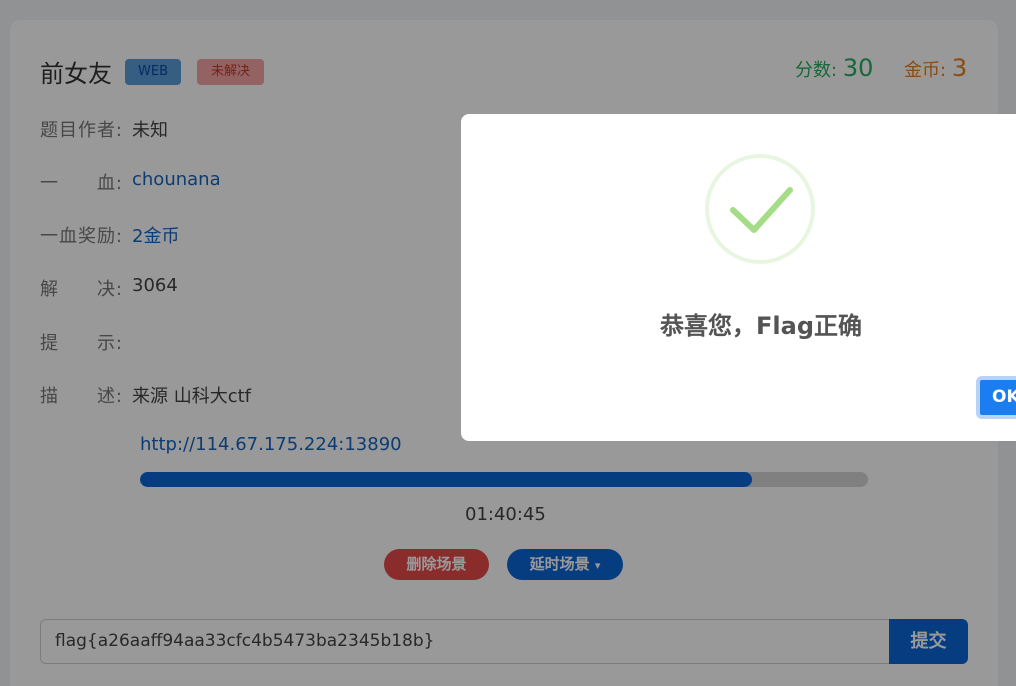  What do you see at coordinates (761, 210) in the screenshot?
I see `success-check-icon` at bounding box center [761, 210].